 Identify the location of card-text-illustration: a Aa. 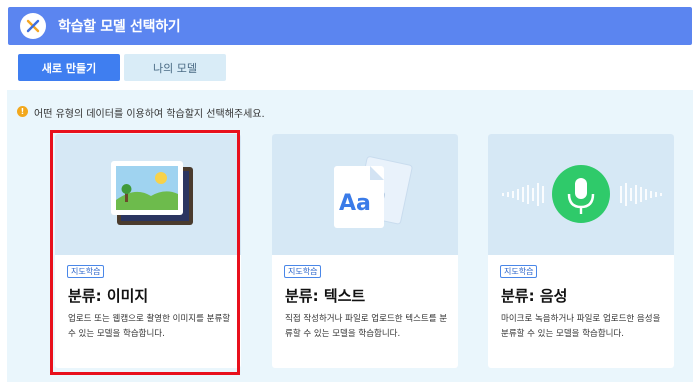
(365, 194).